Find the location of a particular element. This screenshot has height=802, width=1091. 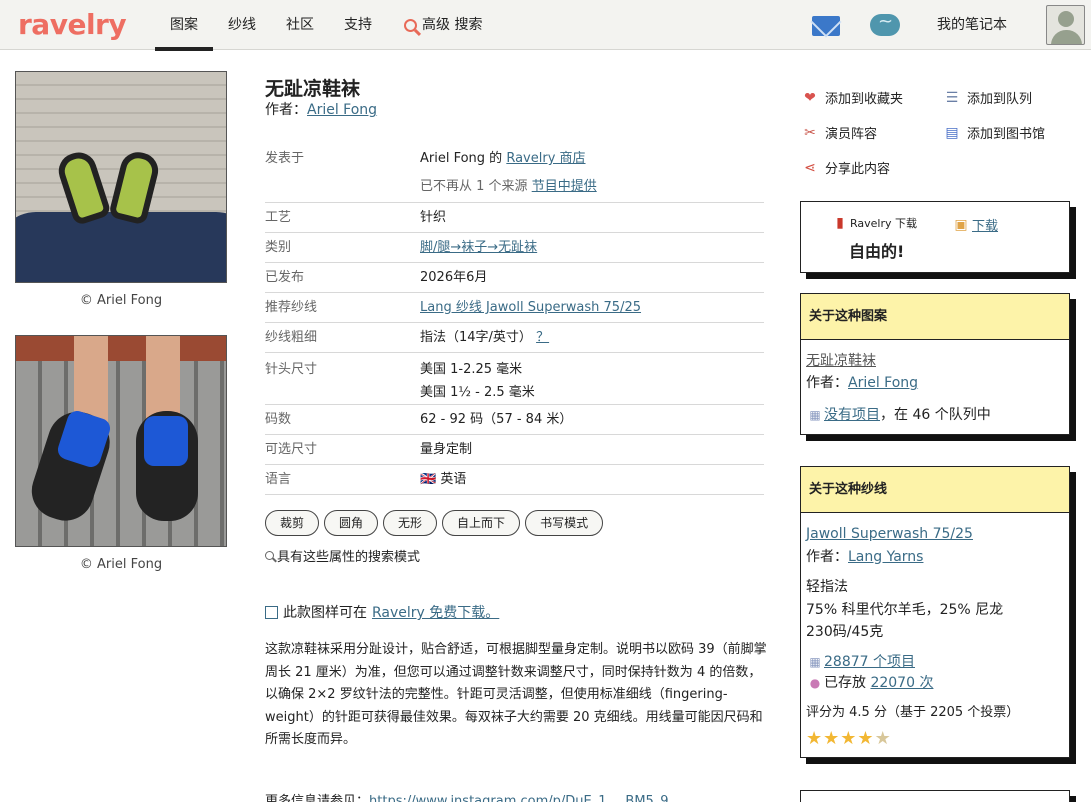

main-nav: 图案 纱线 社区 支持 高级 搜索 is located at coordinates (326, 25).